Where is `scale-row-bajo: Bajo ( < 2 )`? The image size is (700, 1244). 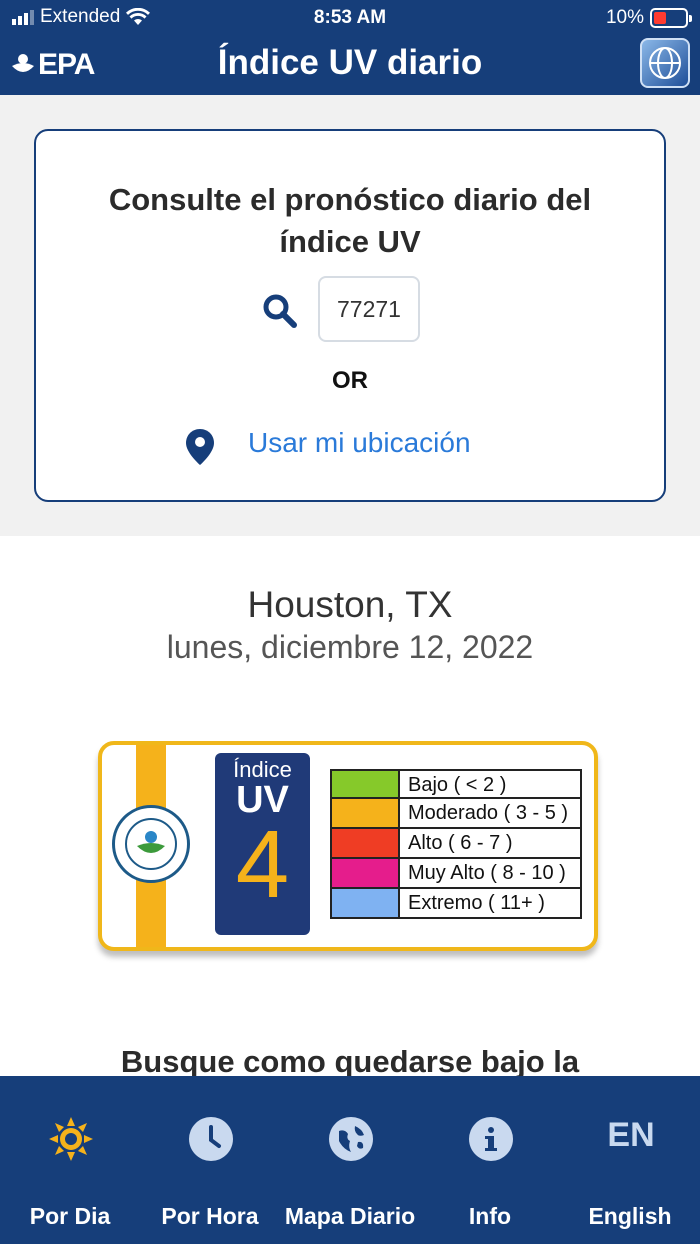 scale-row-bajo: Bajo ( < 2 ) is located at coordinates (456, 784).